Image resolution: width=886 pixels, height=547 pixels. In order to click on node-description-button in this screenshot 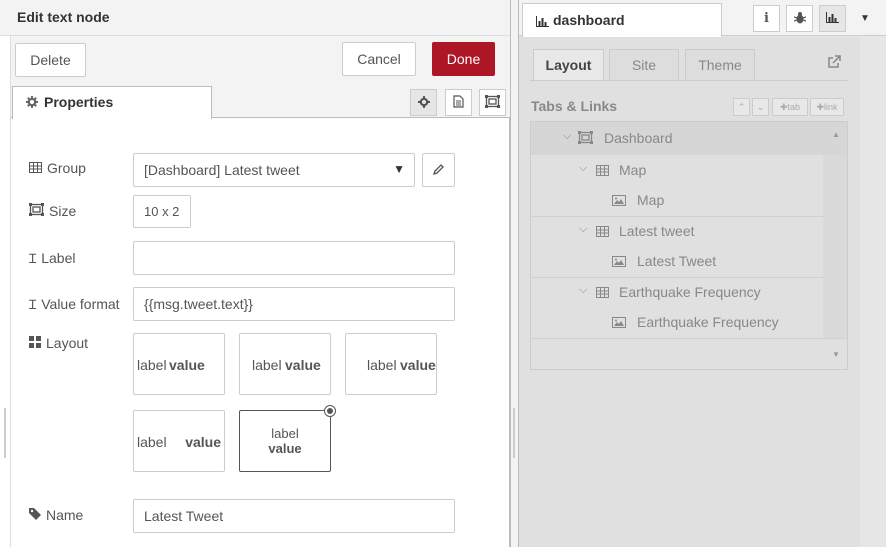, I will do `click(458, 102)`.